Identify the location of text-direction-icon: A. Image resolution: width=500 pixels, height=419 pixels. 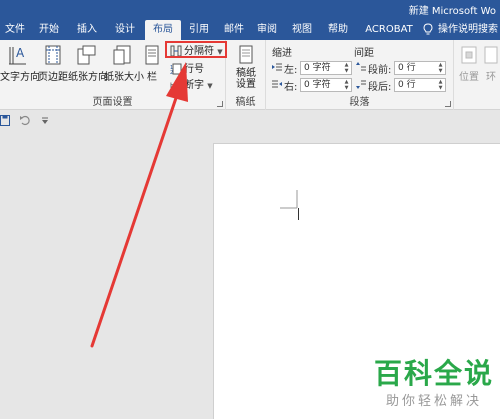
(17, 55).